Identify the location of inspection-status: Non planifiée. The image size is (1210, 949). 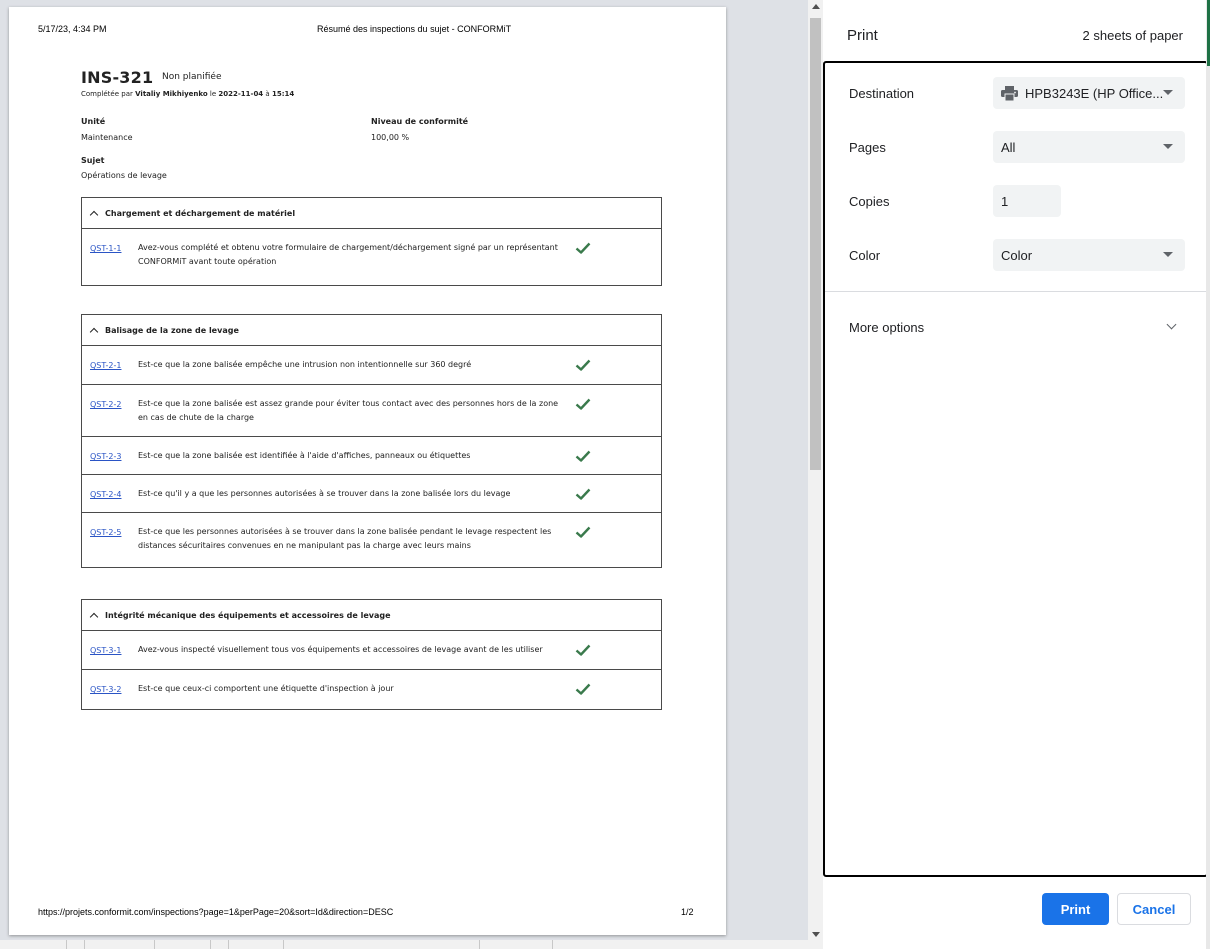
(192, 77).